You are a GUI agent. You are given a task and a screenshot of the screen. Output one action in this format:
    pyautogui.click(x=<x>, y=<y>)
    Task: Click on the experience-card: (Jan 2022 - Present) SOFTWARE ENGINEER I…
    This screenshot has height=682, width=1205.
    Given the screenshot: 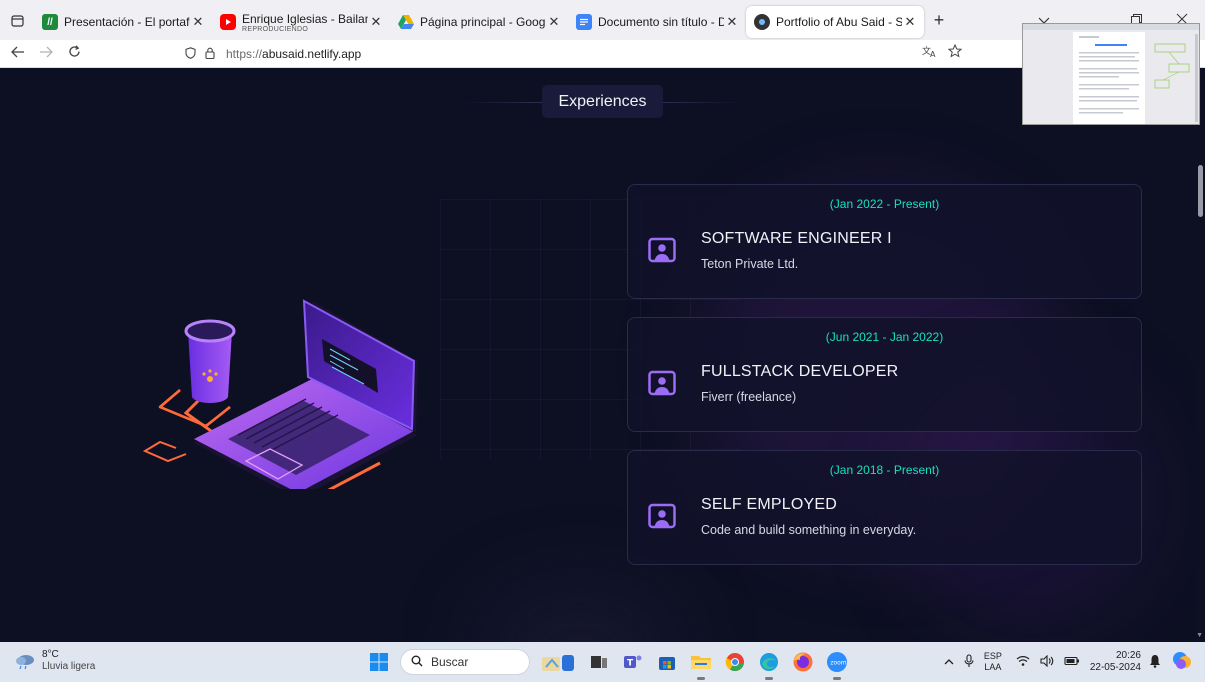 What is the action you would take?
    pyautogui.click(x=884, y=241)
    